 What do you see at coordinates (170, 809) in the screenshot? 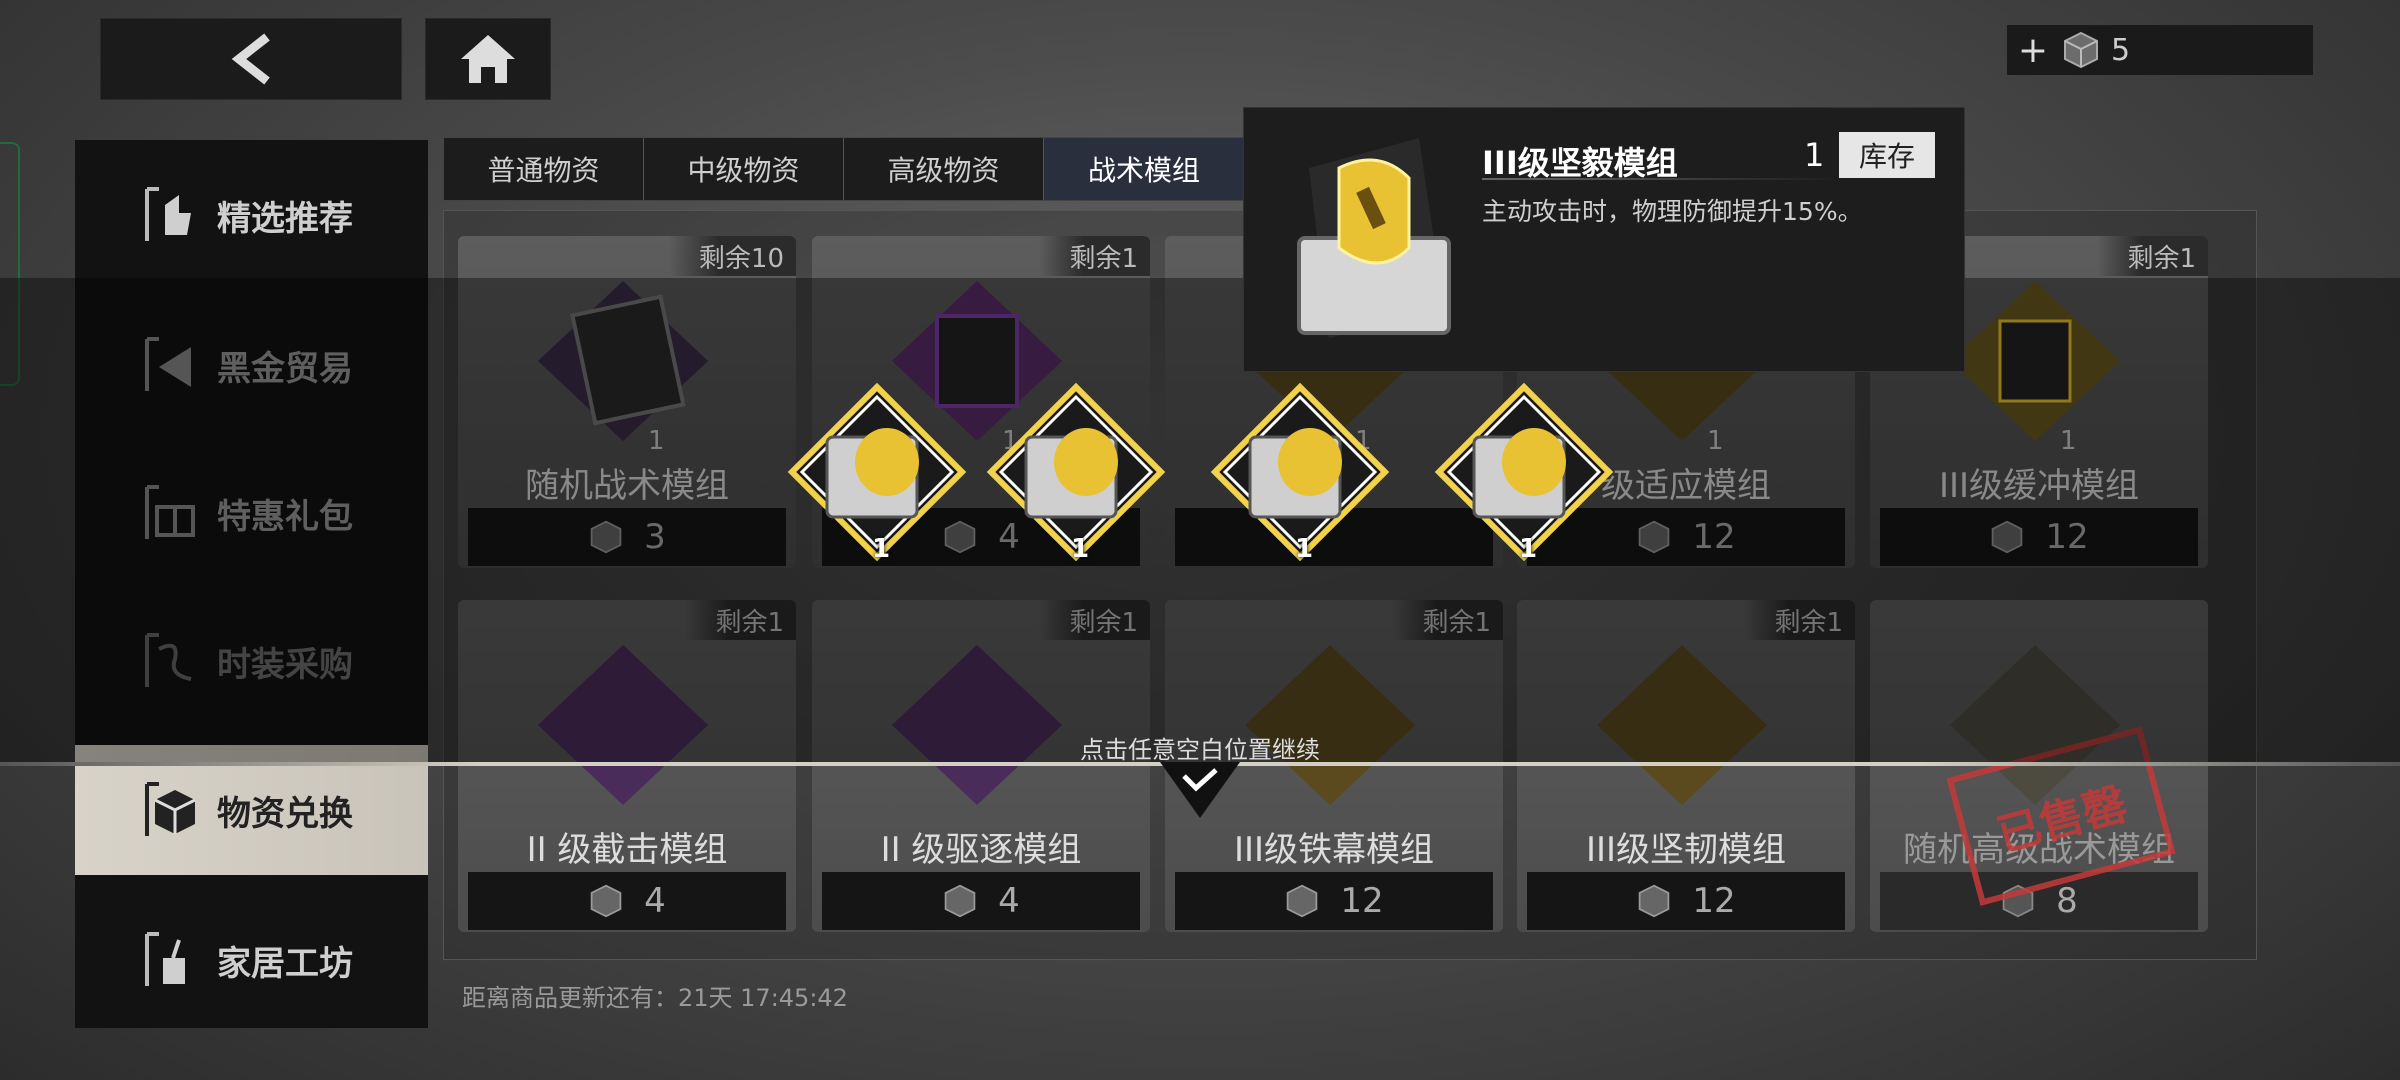
I see `supply-box-icon` at bounding box center [170, 809].